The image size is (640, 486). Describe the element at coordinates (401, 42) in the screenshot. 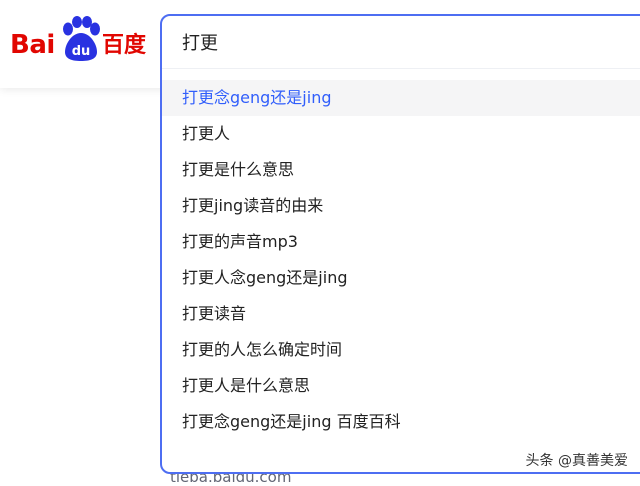

I see `search-input` at that location.